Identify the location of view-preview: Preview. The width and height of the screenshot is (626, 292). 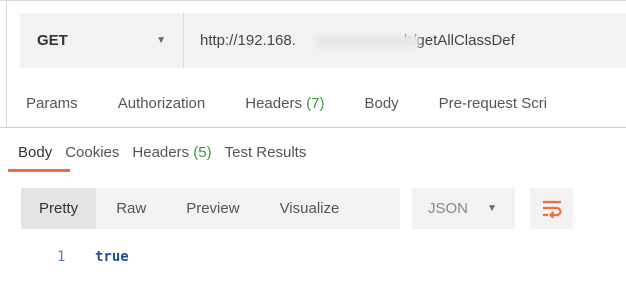
(212, 208).